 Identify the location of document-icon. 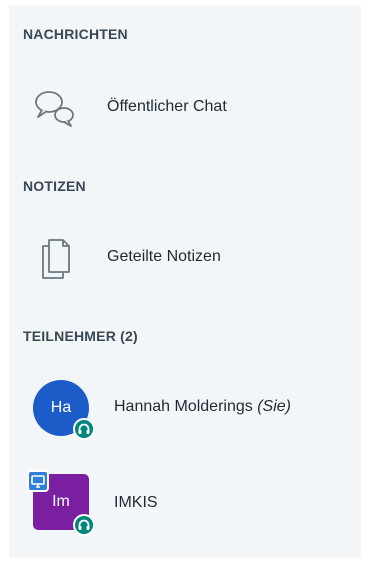
(56, 258).